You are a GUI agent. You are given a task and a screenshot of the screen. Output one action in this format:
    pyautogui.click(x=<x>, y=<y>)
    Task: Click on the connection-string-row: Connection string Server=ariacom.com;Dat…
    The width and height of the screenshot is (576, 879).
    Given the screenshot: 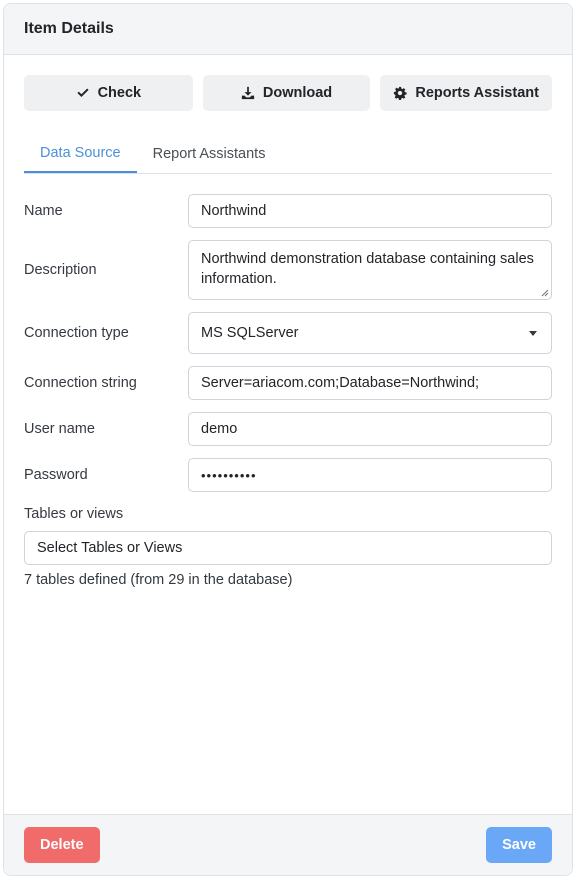 What is the action you would take?
    pyautogui.click(x=288, y=383)
    